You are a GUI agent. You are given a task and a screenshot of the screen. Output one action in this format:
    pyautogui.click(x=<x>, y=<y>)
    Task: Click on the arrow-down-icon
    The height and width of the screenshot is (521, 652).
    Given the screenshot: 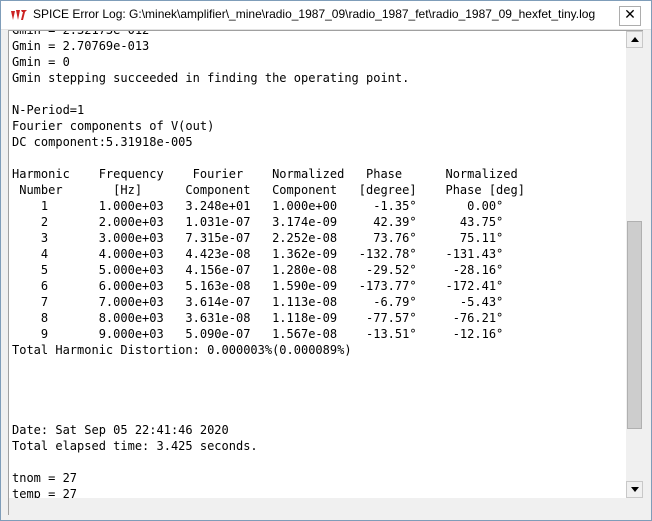 What is the action you would take?
    pyautogui.click(x=634, y=489)
    